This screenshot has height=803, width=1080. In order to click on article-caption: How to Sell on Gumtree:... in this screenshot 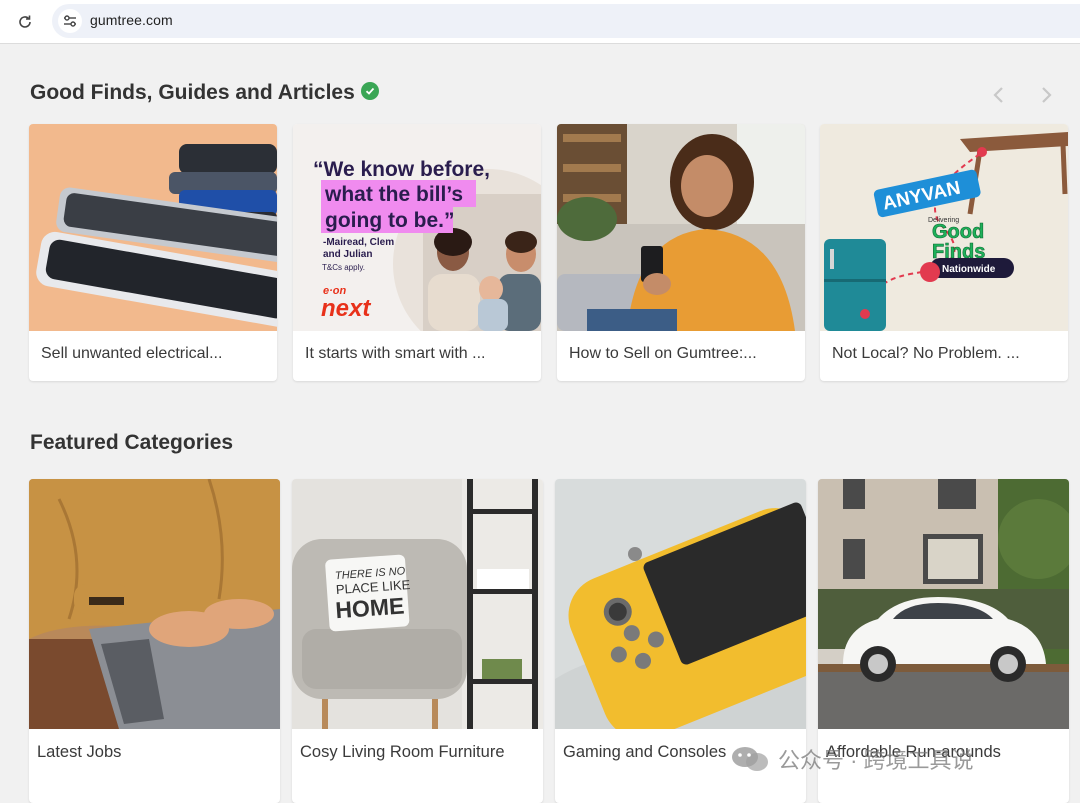, I will do `click(663, 353)`.